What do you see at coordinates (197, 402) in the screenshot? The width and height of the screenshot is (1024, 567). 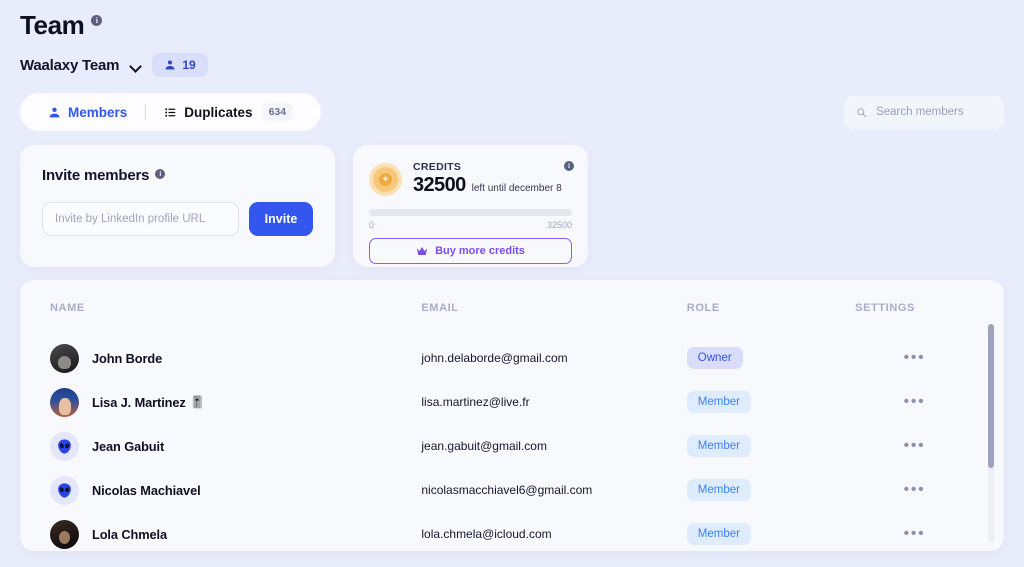 I see `name-badge-icon: 🎚️` at bounding box center [197, 402].